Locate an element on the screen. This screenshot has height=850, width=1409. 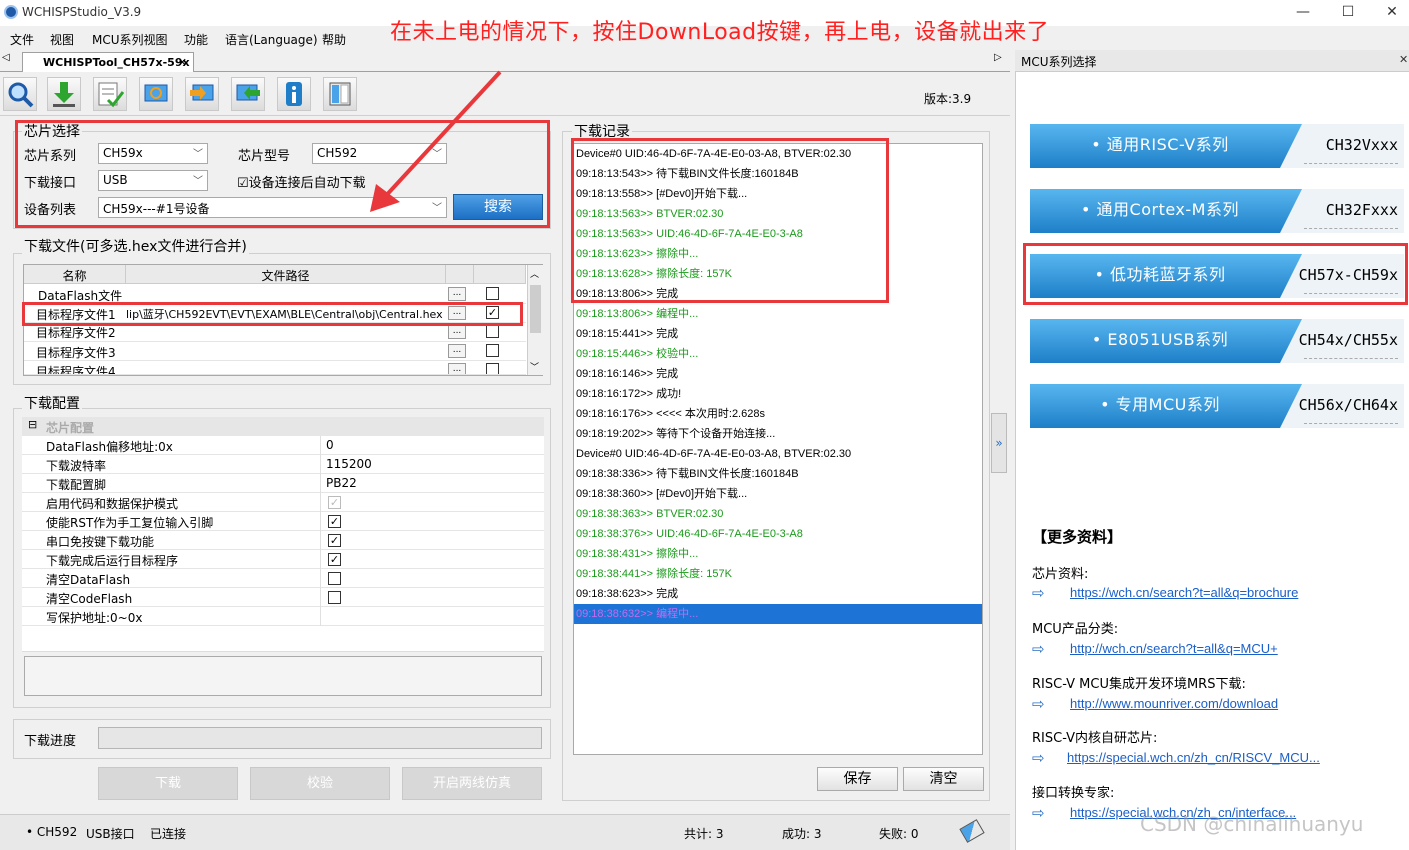
series-card-code: CH32Vxxx is located at coordinates (1342, 146).